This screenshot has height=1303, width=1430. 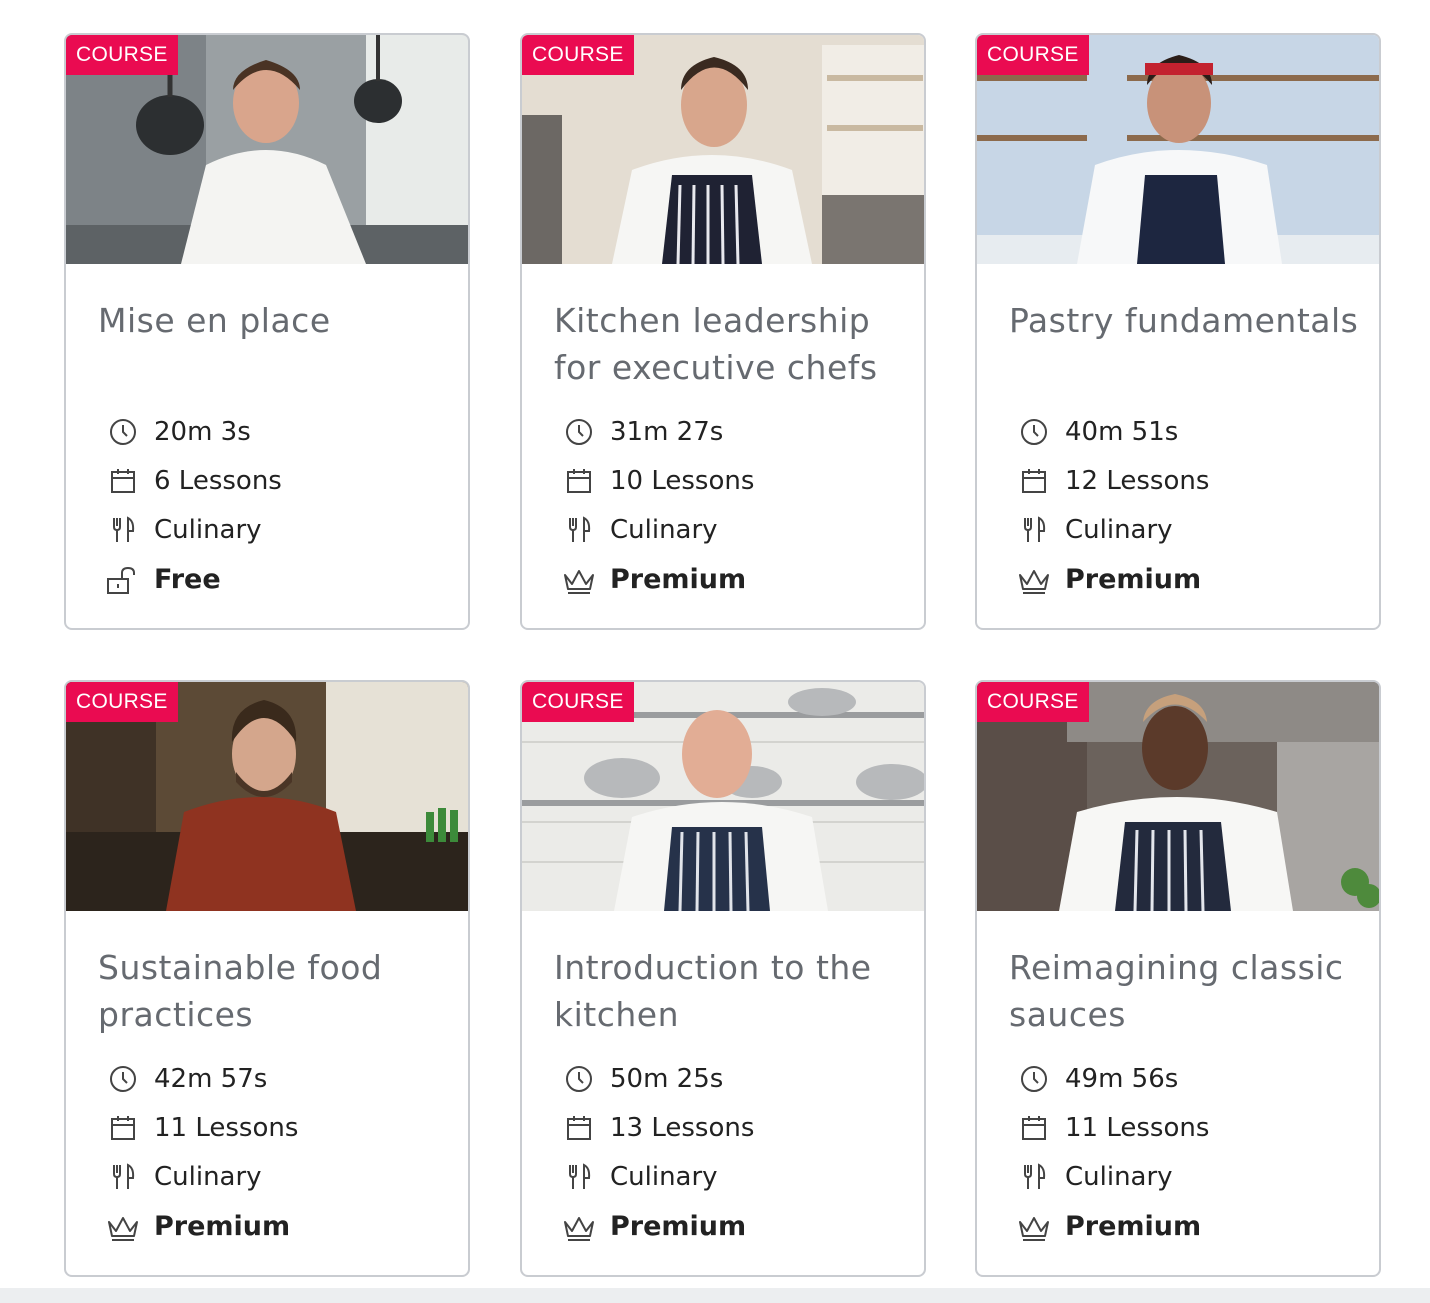 I want to click on duration-row: 42m 57s, so click(x=276, y=1078).